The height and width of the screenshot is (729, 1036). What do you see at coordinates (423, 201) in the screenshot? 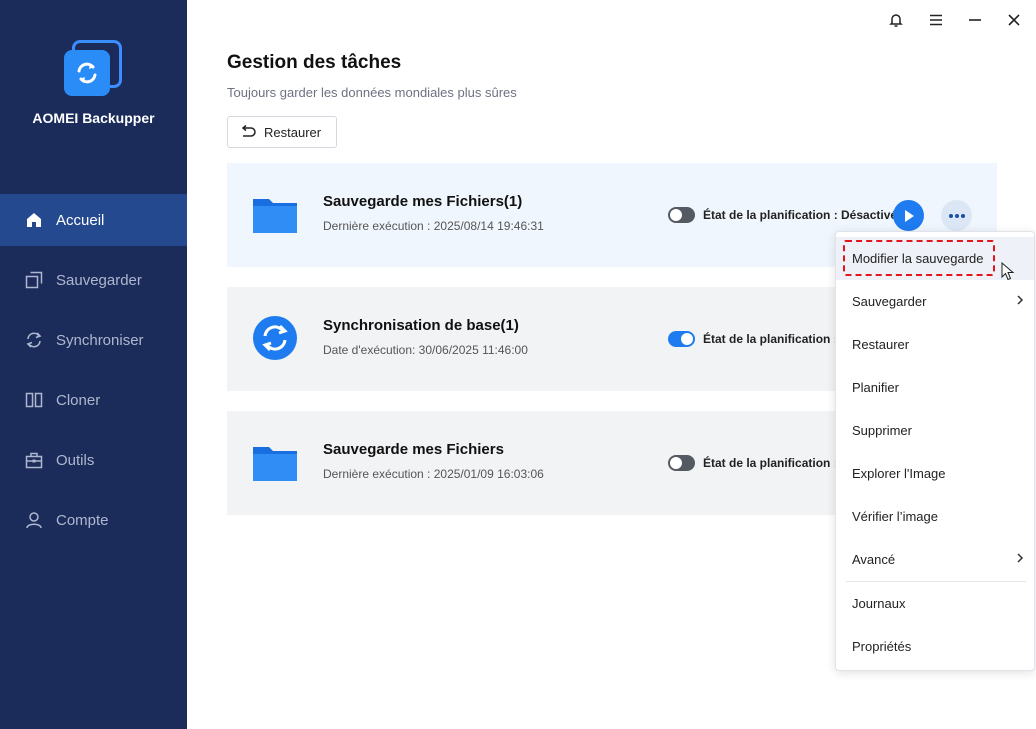
I see `task-name: Sauvegarde mes Fichiers(1)` at bounding box center [423, 201].